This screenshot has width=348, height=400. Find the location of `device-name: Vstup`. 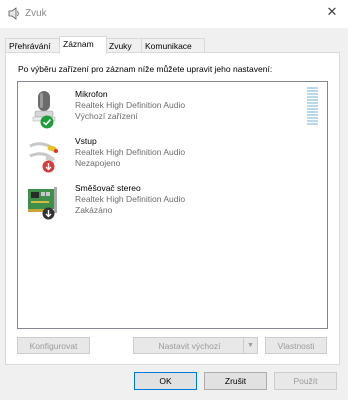

device-name: Vstup is located at coordinates (86, 141).